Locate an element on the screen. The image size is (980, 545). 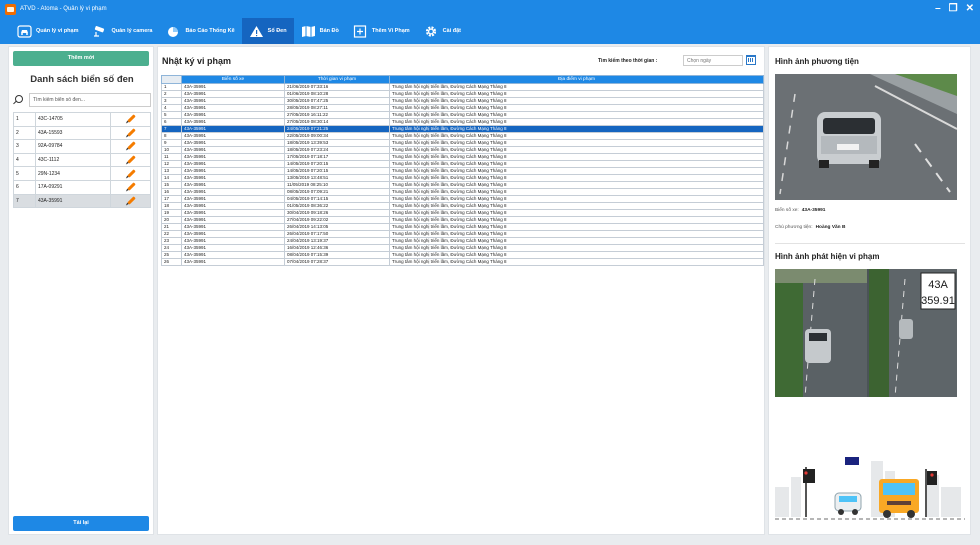
row-index: 13 is located at coordinates (171, 171).